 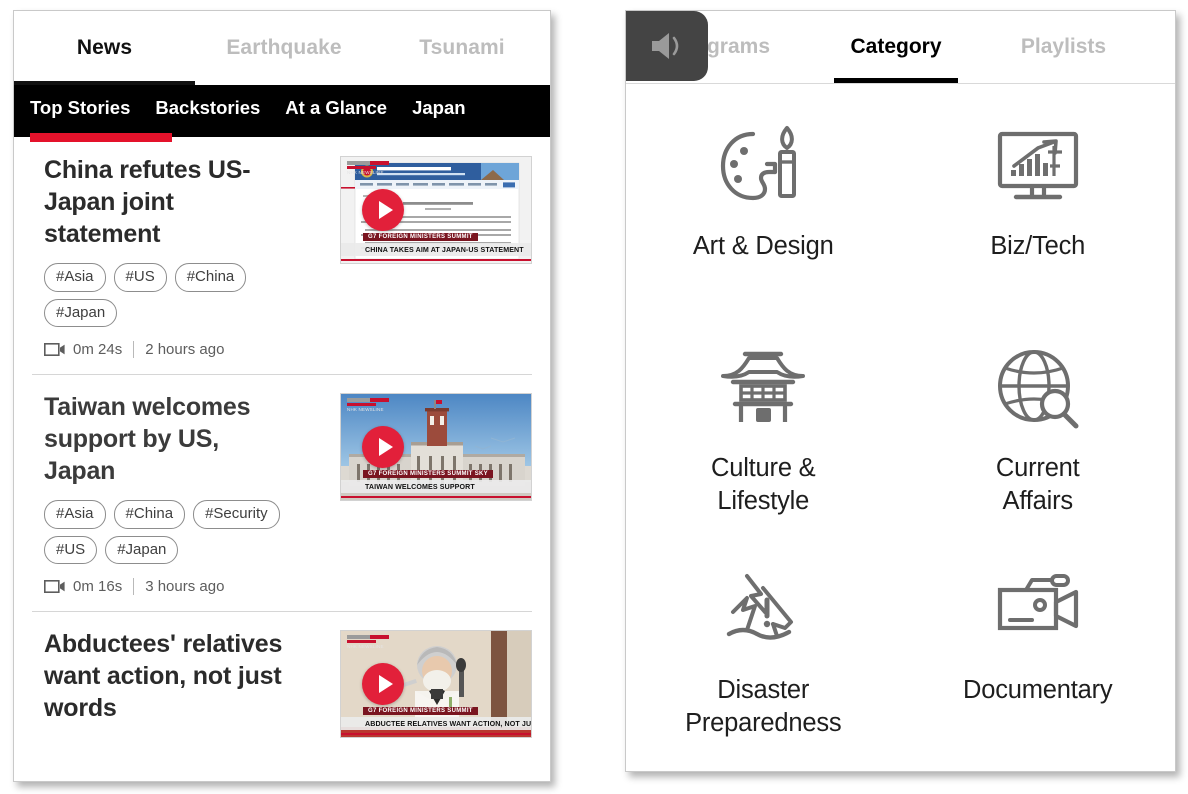 I want to click on palette-brush-icon, so click(x=759, y=163).